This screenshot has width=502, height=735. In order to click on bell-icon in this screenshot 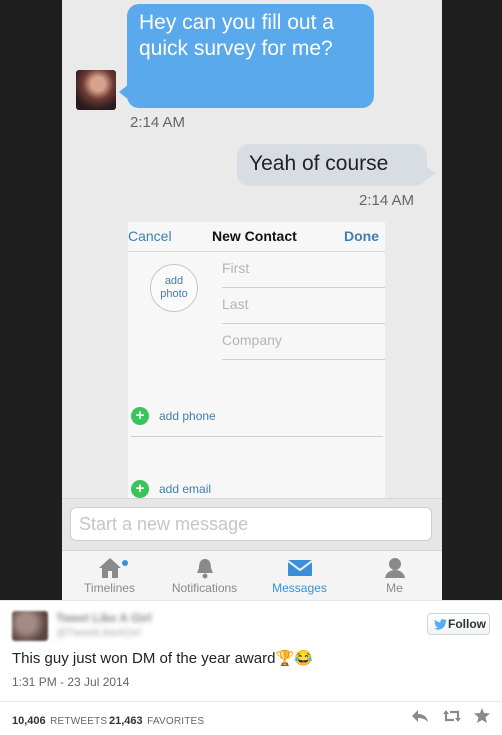, I will do `click(204, 569)`.